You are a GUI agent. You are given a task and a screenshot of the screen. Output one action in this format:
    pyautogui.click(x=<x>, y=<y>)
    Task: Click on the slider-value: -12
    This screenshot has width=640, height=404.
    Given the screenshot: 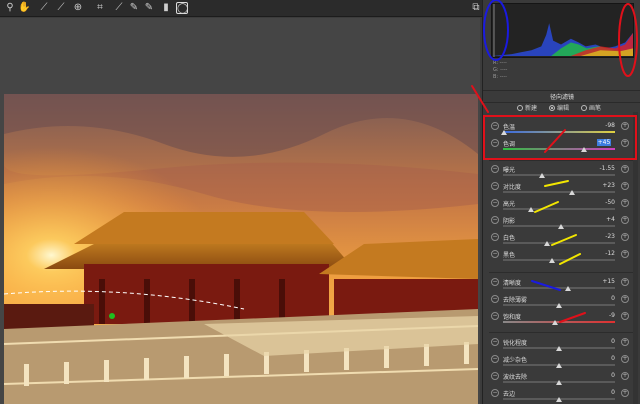 What is the action you would take?
    pyautogui.click(x=599, y=253)
    